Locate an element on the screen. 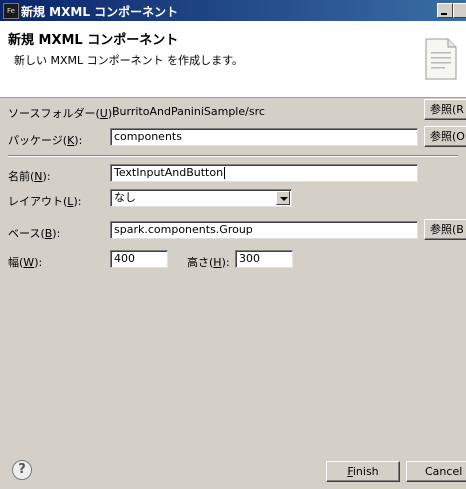 This screenshot has width=466, height=489. width-label: 幅(W): is located at coordinates (25, 262).